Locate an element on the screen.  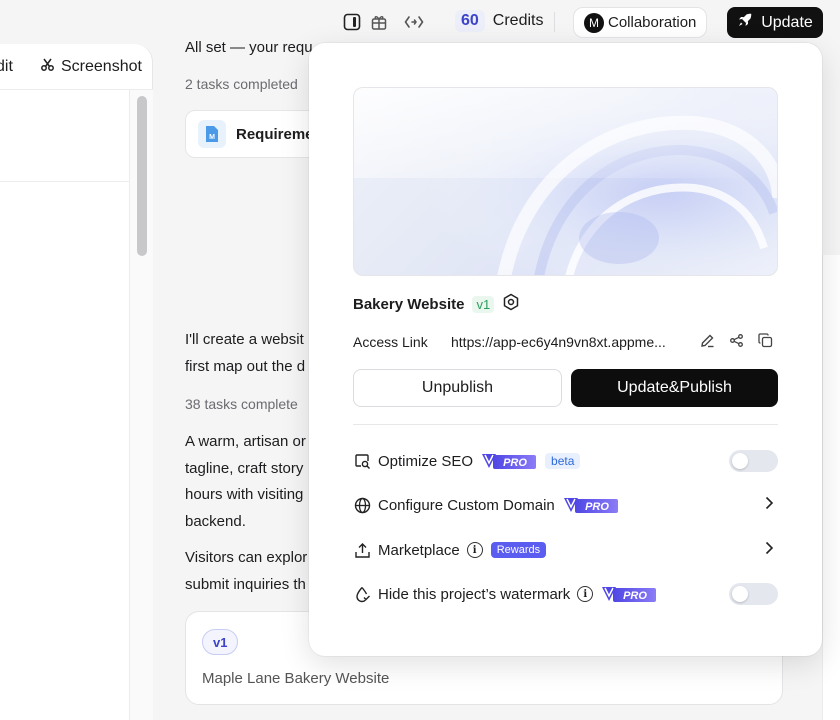
option-label: Hide this project’s watermark is located at coordinates (474, 594).